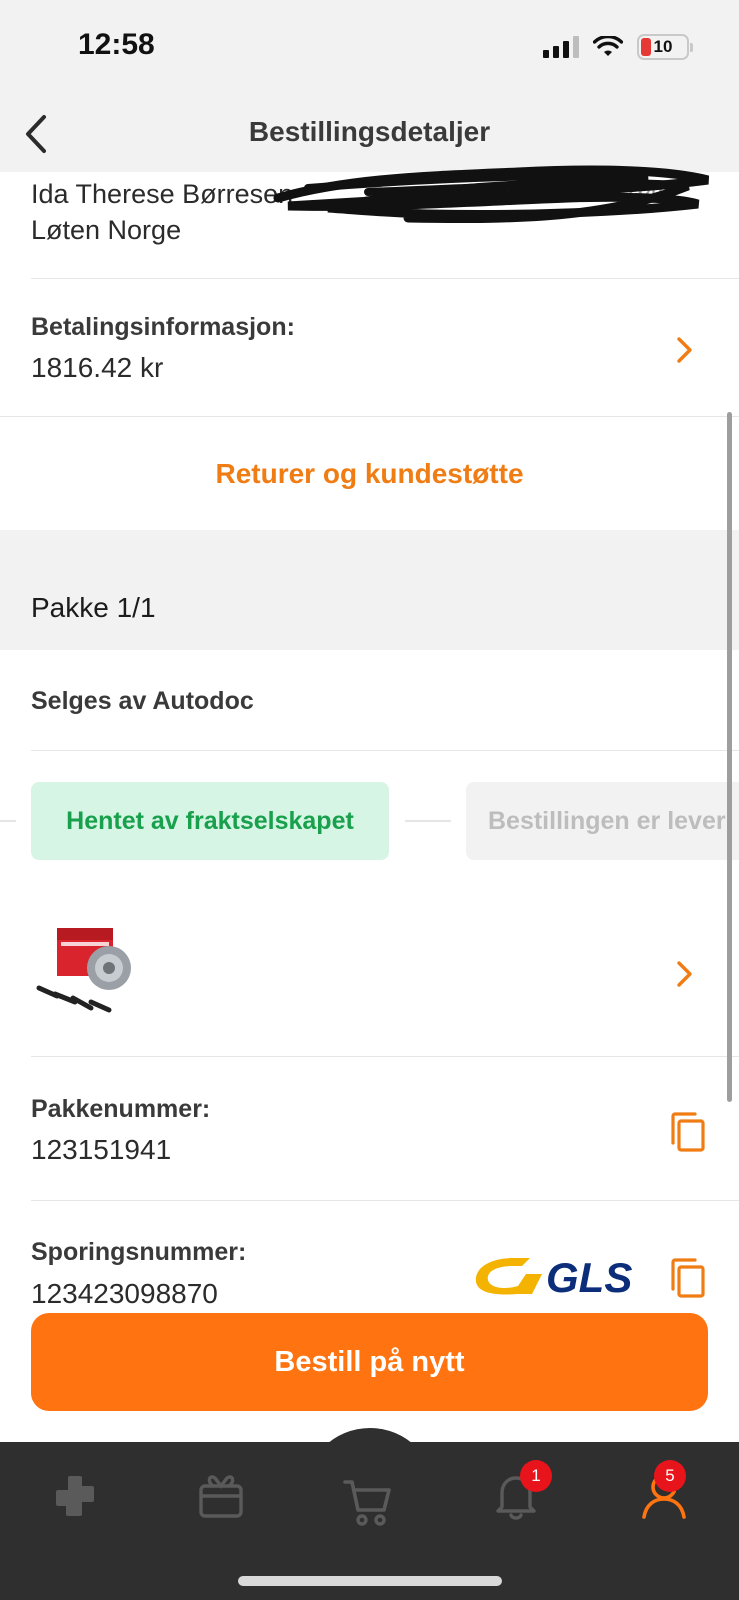 This screenshot has width=739, height=1600. I want to click on wifi-icon, so click(608, 46).